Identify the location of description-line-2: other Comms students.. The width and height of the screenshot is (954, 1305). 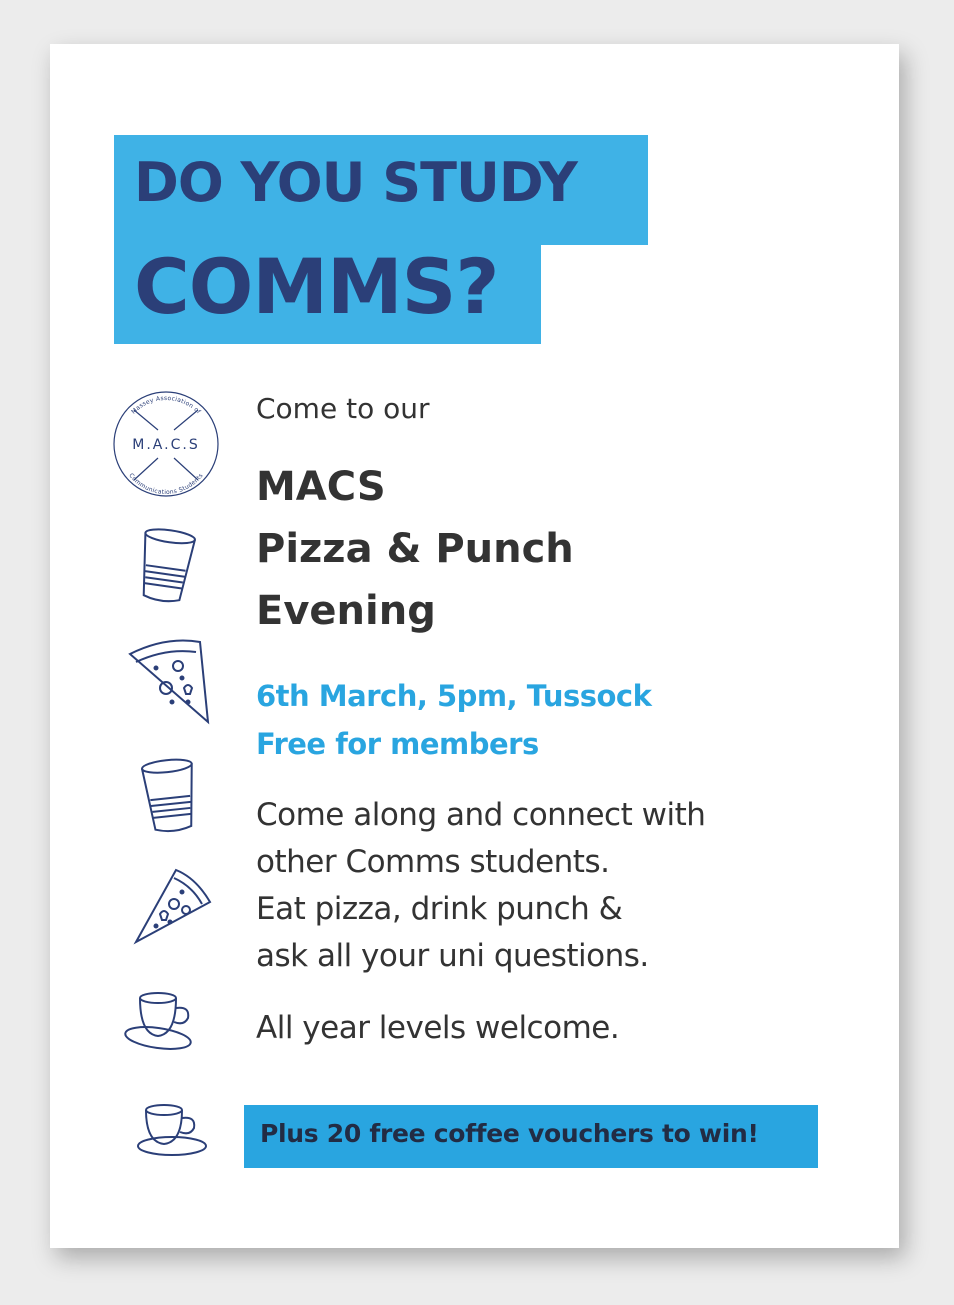
(433, 862).